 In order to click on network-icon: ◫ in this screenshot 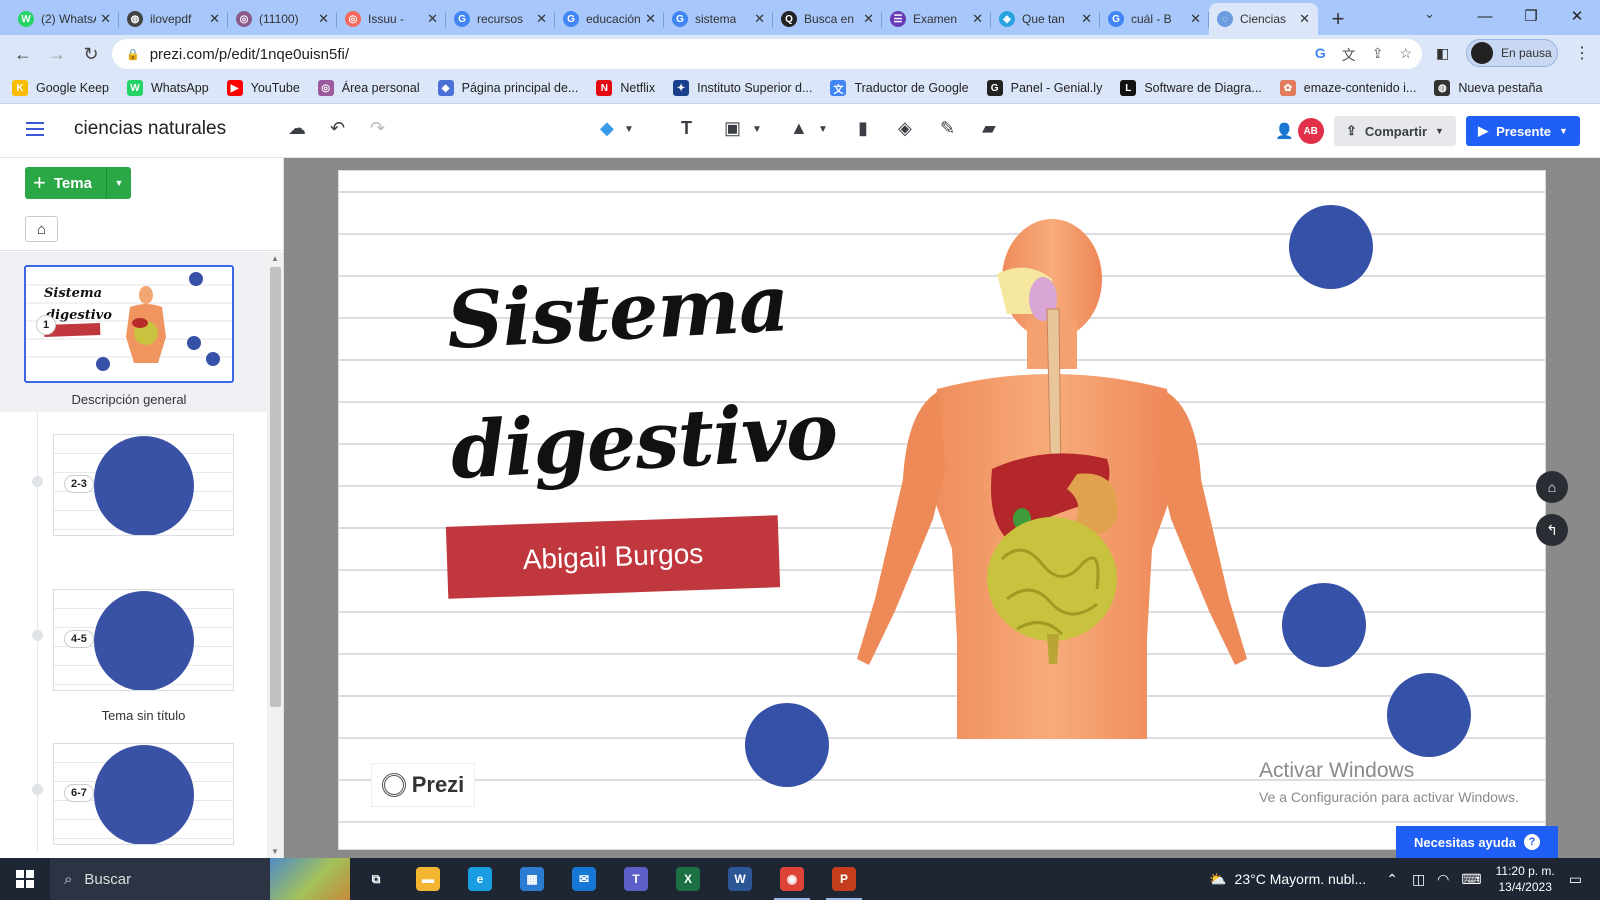, I will do `click(1418, 879)`.